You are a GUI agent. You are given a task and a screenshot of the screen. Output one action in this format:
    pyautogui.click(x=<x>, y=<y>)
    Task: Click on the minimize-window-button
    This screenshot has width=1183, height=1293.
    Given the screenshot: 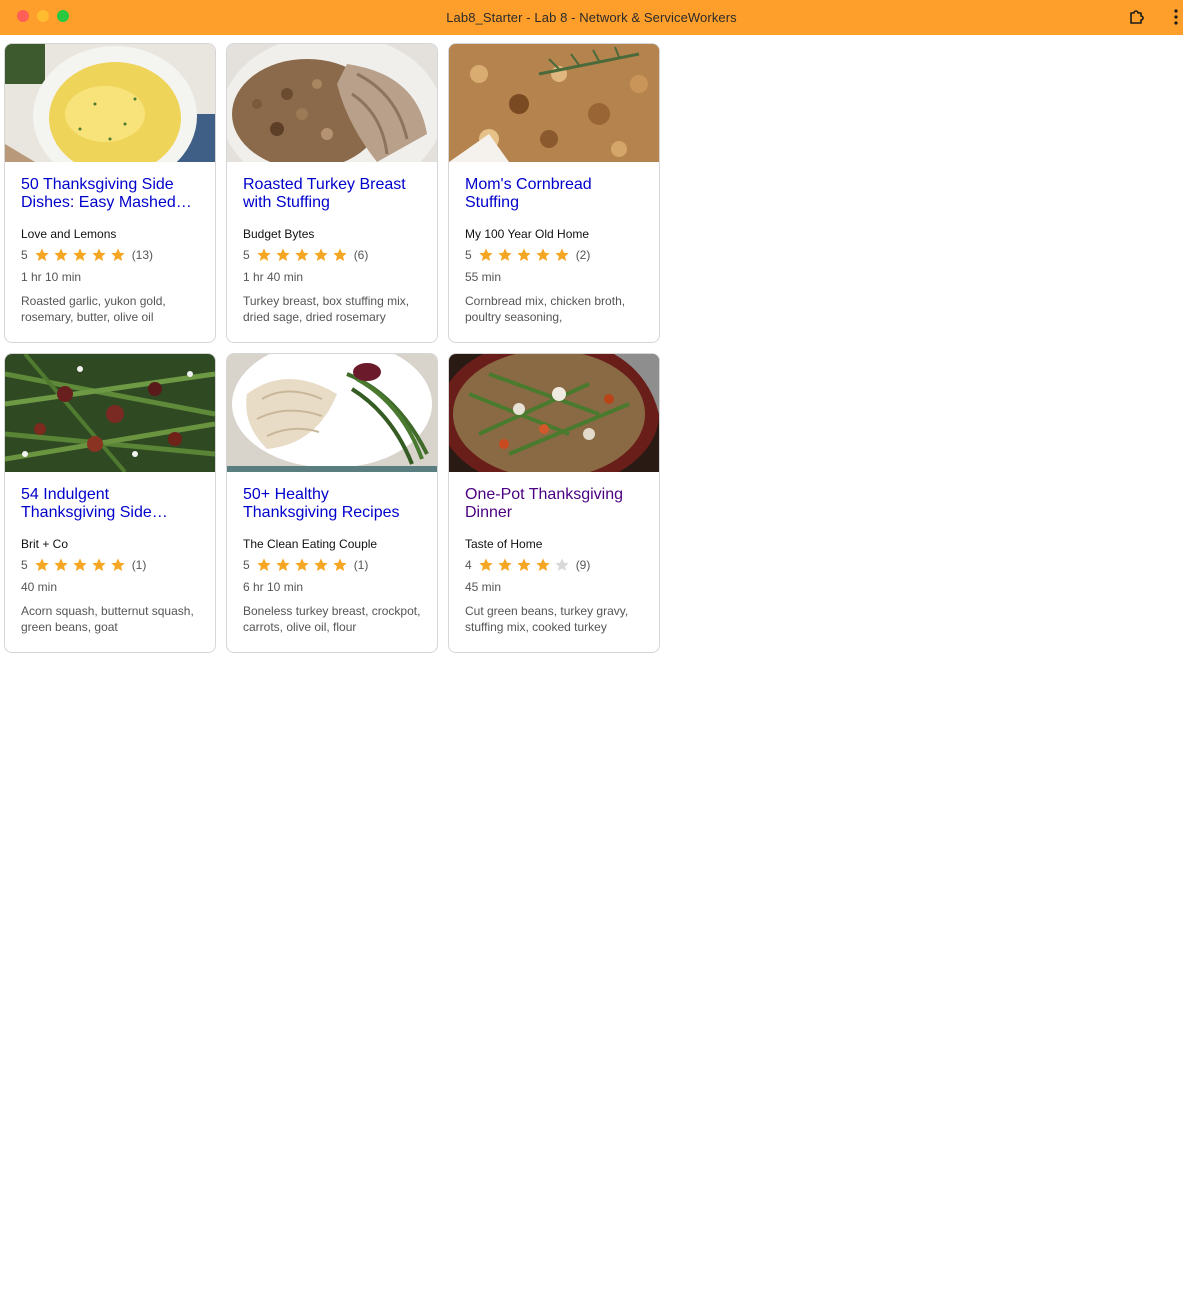 What is the action you would take?
    pyautogui.click(x=43, y=16)
    